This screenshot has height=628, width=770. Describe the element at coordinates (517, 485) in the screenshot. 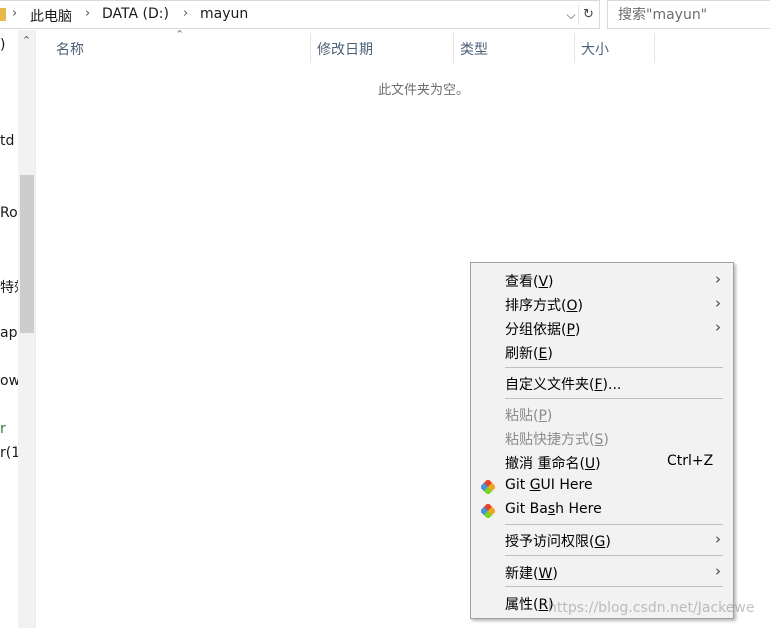

I see `label-text: Git` at that location.